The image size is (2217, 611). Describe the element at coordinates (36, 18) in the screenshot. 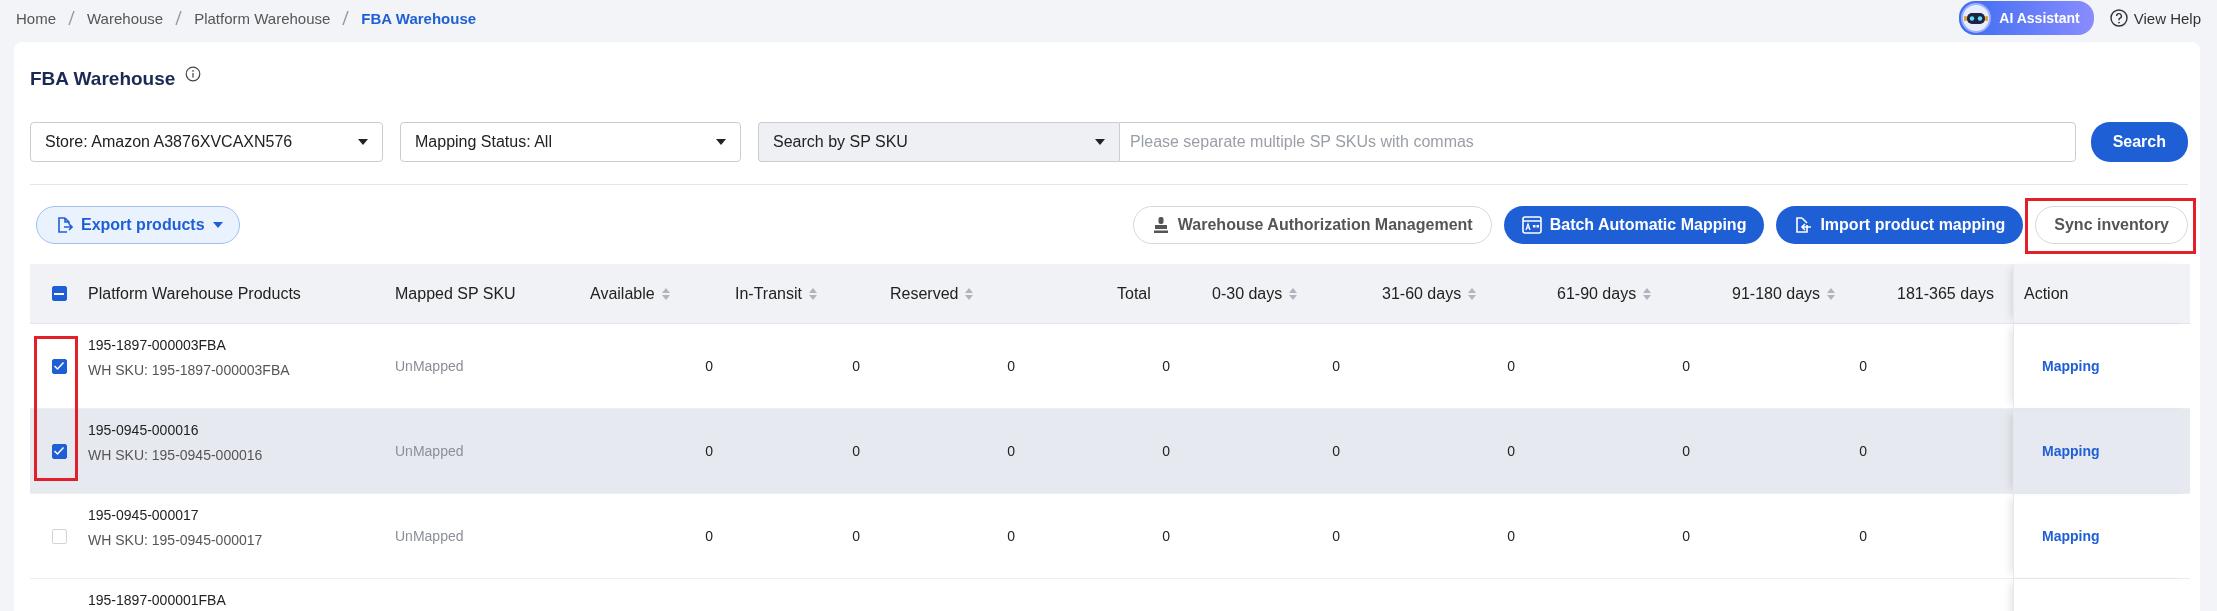

I see `breadcrumb-link: Home` at that location.